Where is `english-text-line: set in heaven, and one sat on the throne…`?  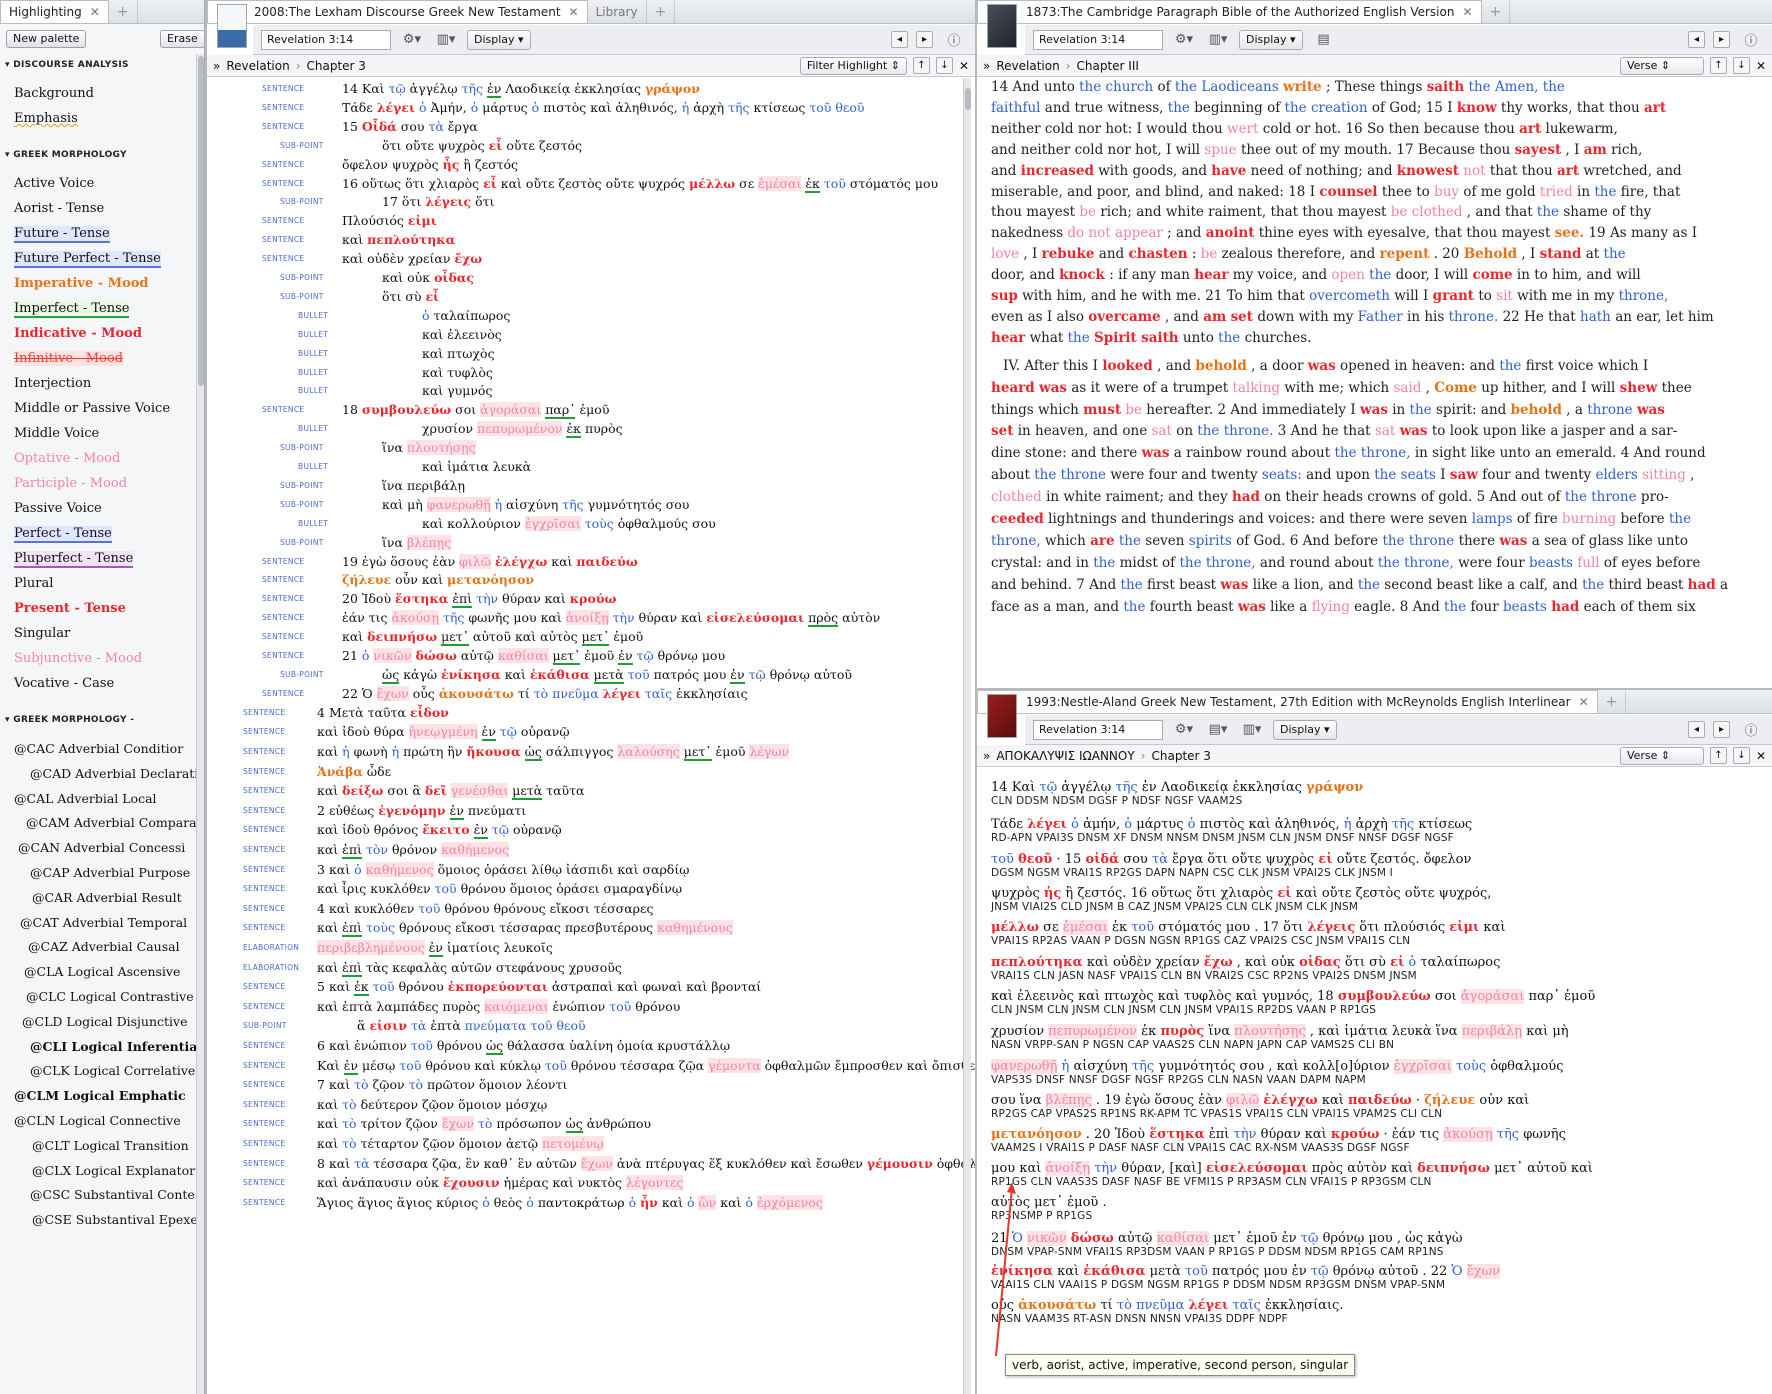 english-text-line: set in heaven, and one sat on the throne… is located at coordinates (1374, 431).